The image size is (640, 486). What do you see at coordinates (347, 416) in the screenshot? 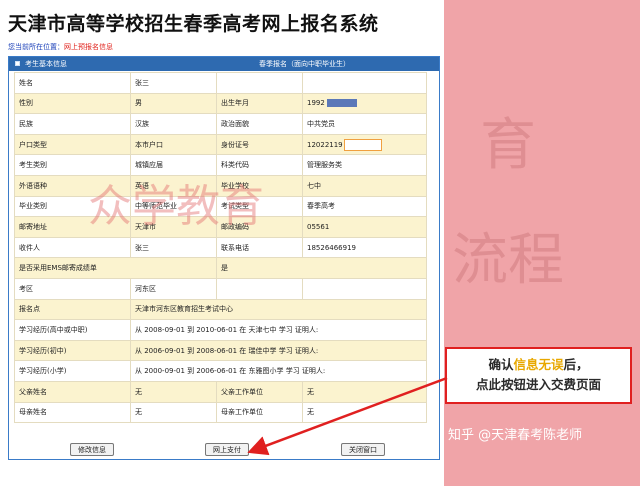
I see `pointer-arrow-icon` at bounding box center [347, 416].